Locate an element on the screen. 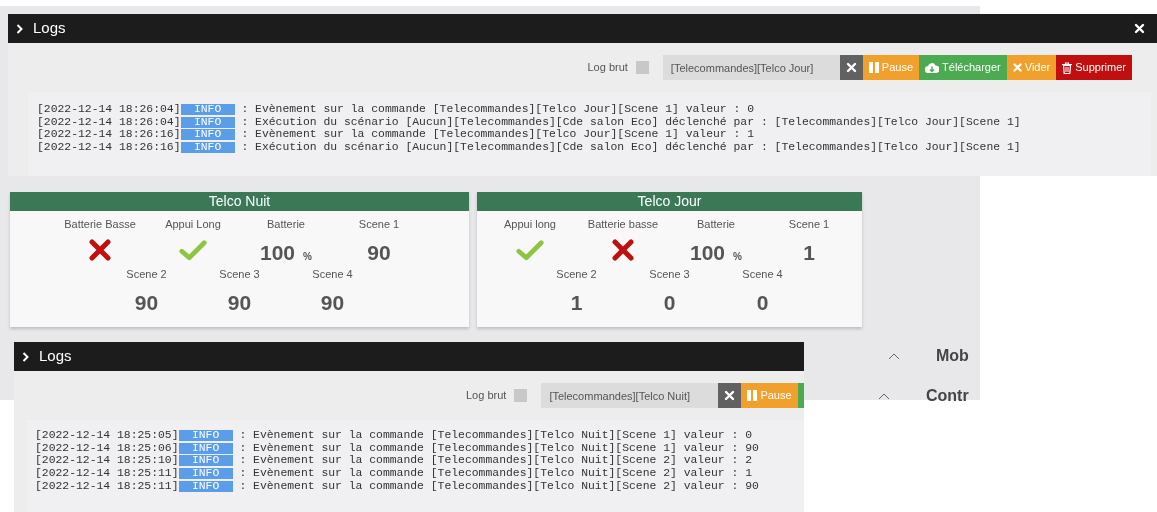  download-button: Télécharger is located at coordinates (963, 67).